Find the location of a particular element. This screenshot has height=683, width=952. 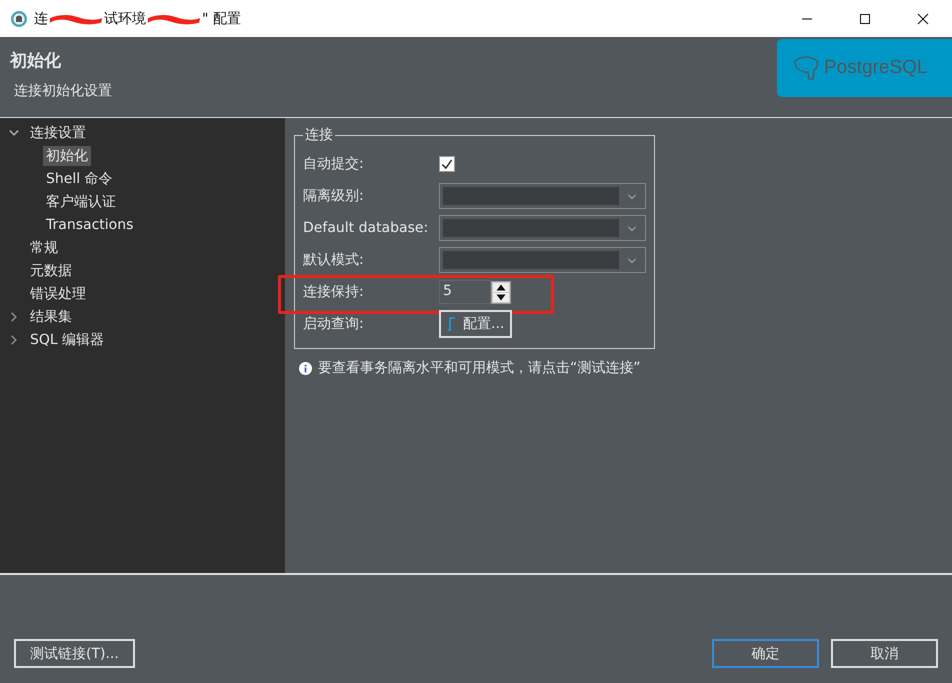

number-field: 5 is located at coordinates (465, 292).